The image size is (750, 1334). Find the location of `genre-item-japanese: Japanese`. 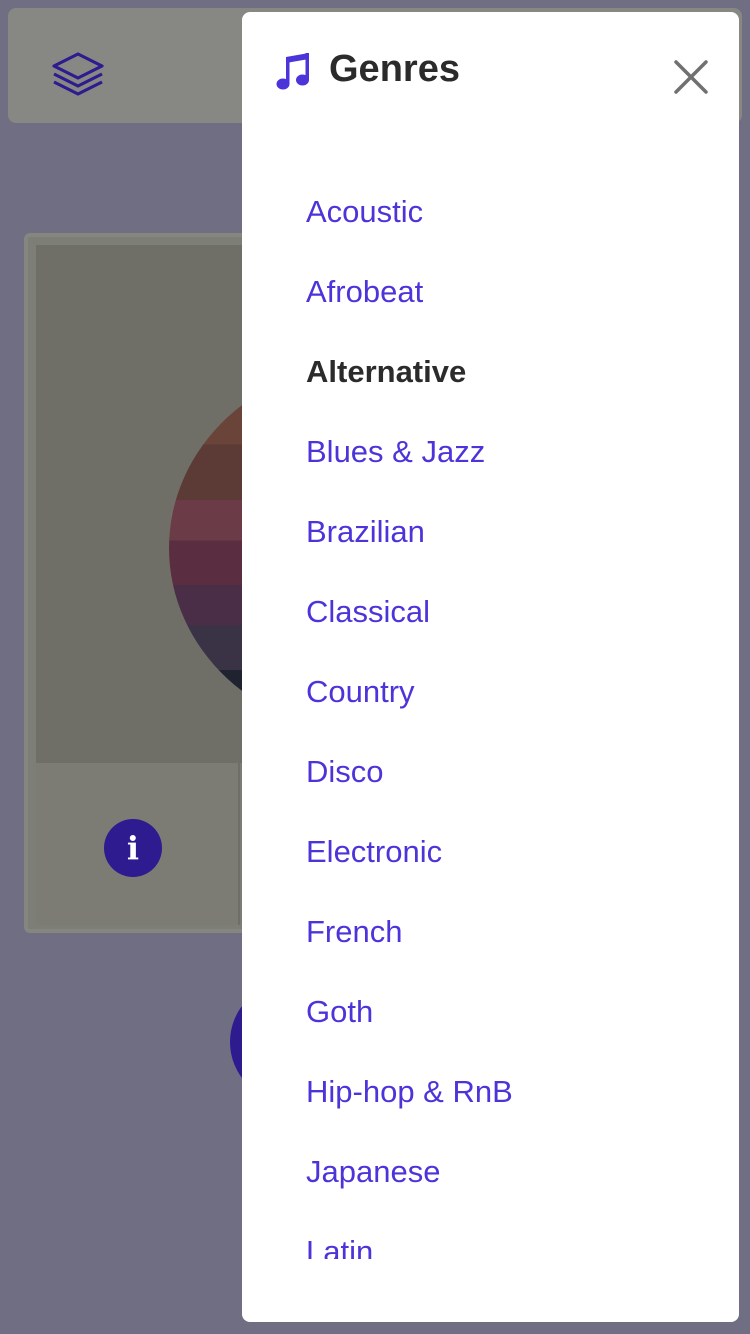

genre-item-japanese: Japanese is located at coordinates (490, 1172).